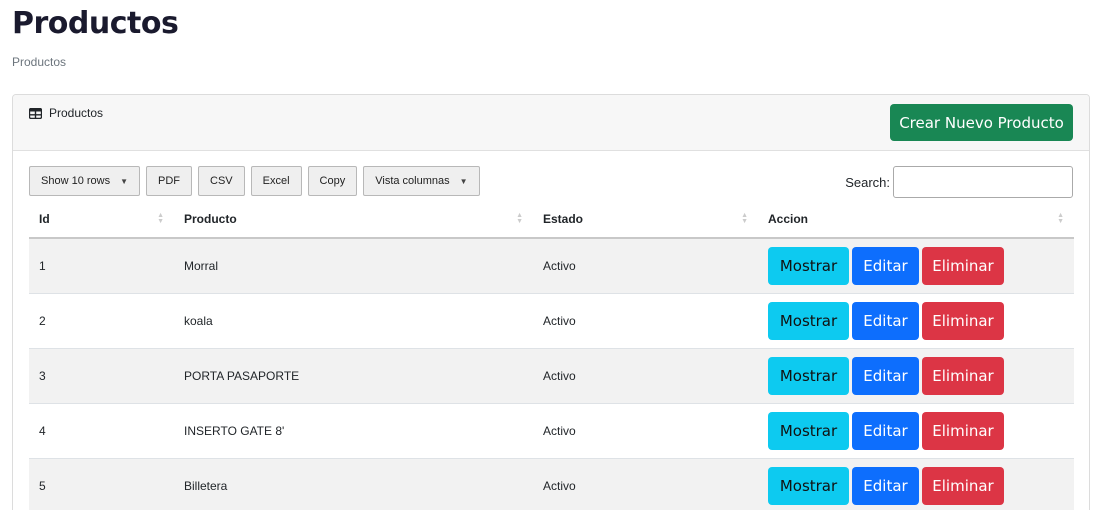  I want to click on show-rows-label: Show 10 rows, so click(76, 181).